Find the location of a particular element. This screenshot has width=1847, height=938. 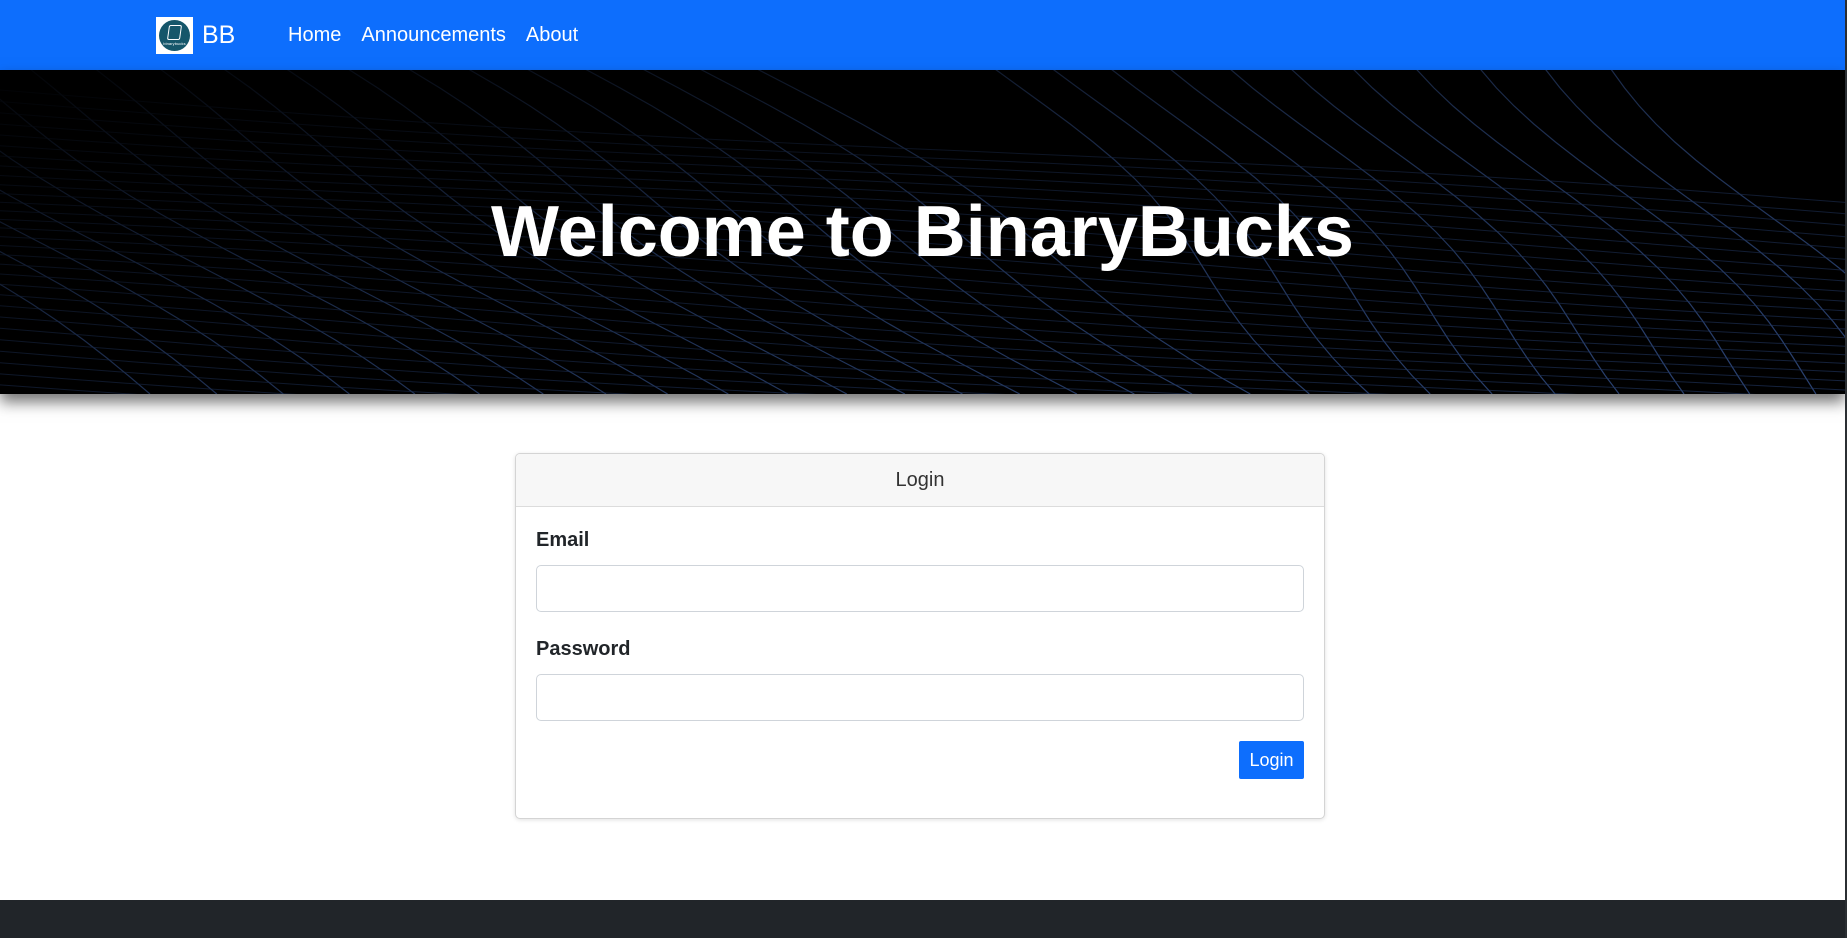

navbar: binarybucks BB Home Announcements About is located at coordinates (922, 35).